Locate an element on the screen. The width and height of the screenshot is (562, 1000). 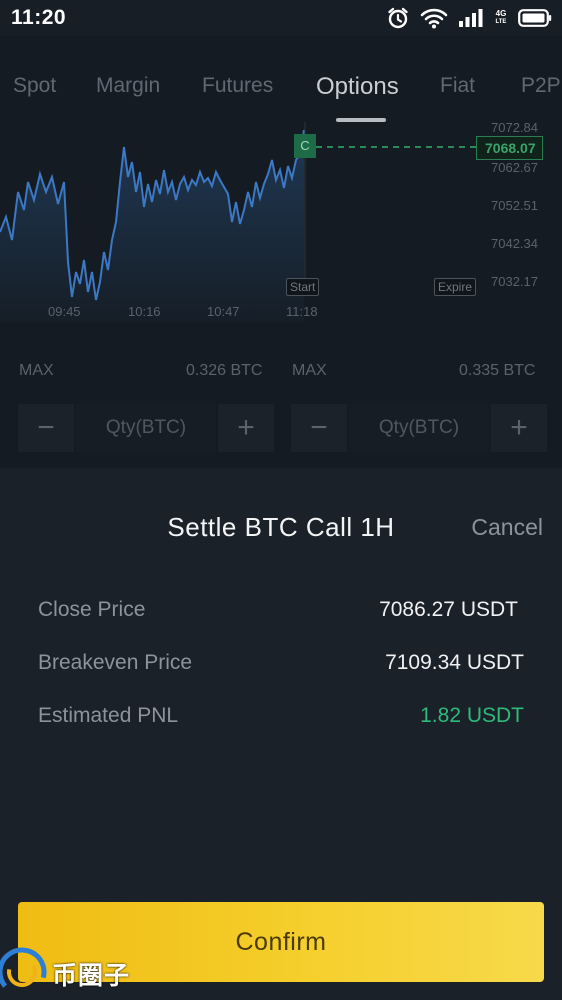
y-tick-label: 7052.51 is located at coordinates (514, 205).